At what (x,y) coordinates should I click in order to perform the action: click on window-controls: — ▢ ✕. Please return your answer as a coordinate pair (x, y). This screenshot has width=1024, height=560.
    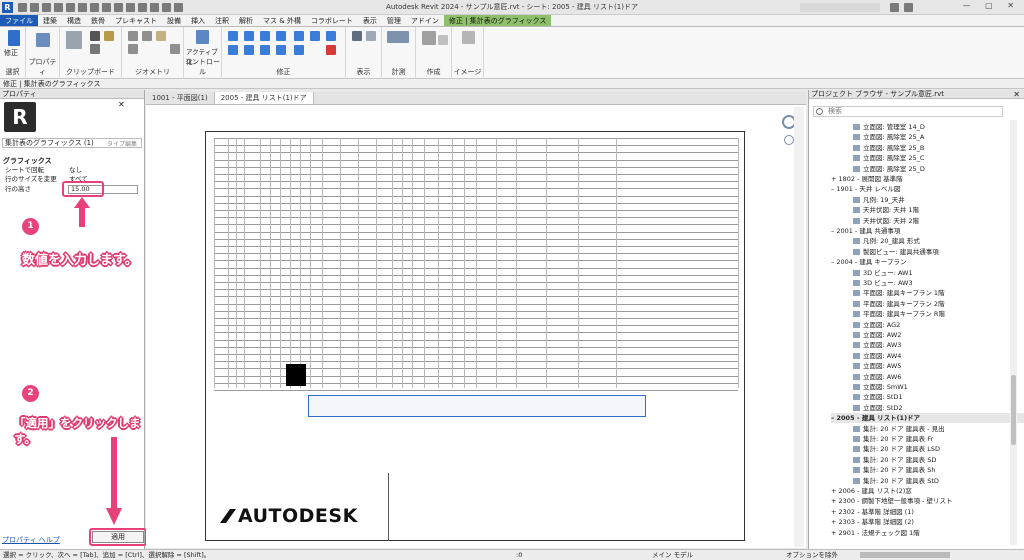
    Looking at the image, I should click on (991, 5).